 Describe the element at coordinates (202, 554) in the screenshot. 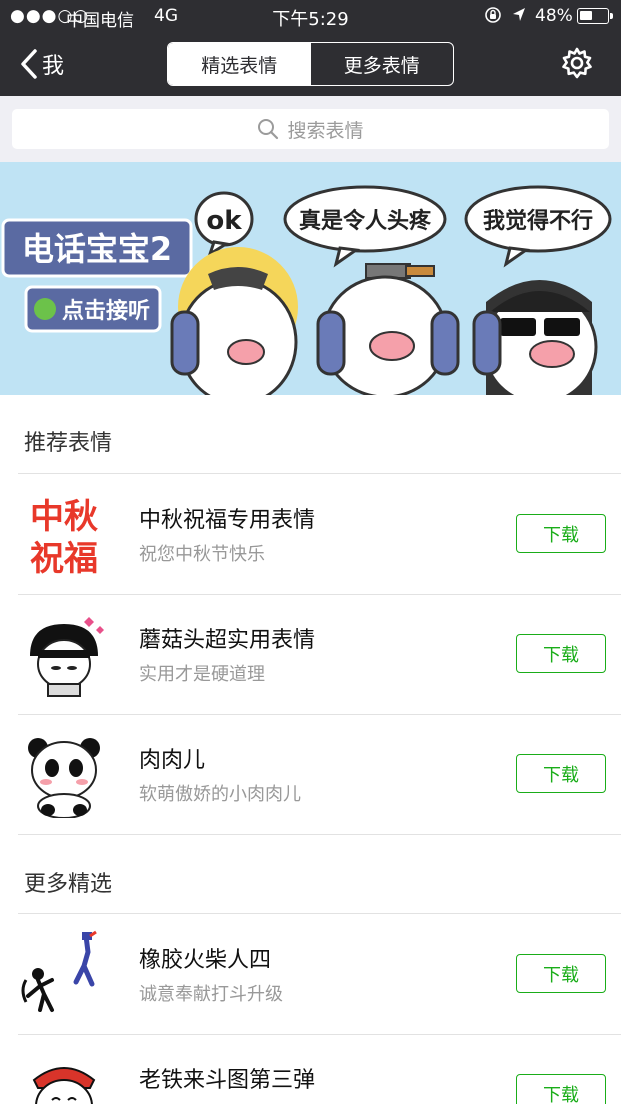

I see `sticker-desc: 祝您中秋节快乐` at that location.